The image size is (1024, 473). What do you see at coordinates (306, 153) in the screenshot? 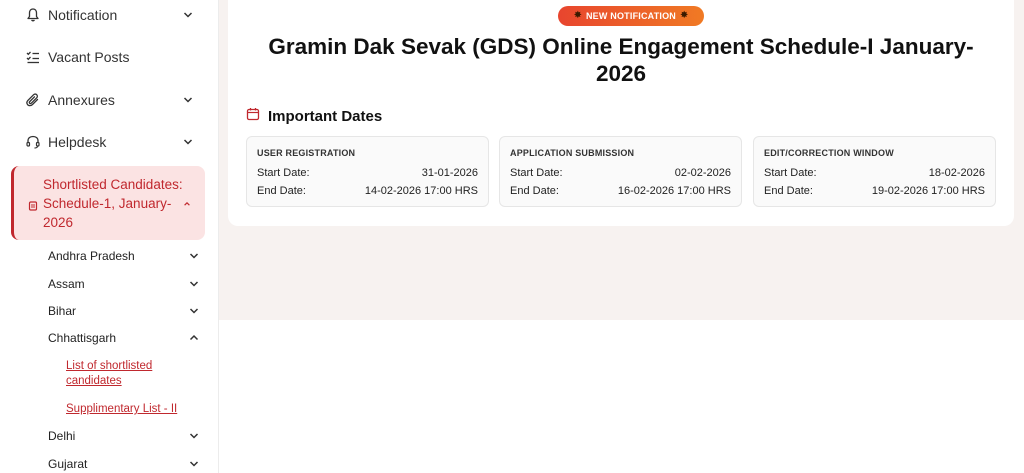
I see `date-card-title: USER REGISTRATION` at bounding box center [306, 153].